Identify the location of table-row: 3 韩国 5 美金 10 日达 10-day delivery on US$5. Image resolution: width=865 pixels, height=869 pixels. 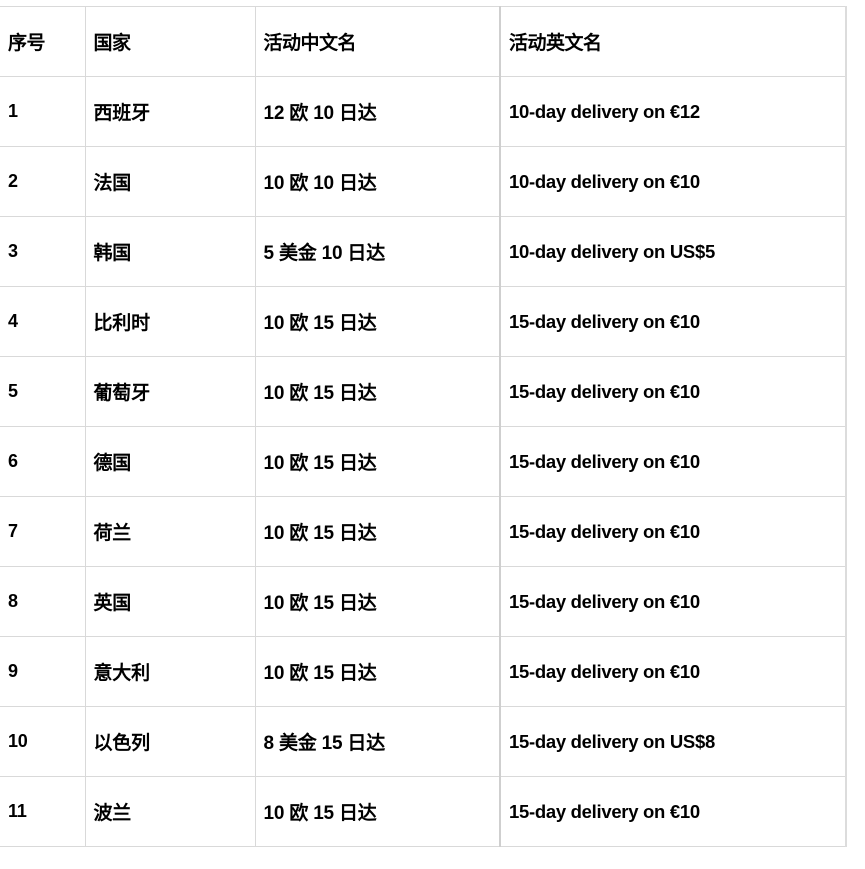
(423, 251).